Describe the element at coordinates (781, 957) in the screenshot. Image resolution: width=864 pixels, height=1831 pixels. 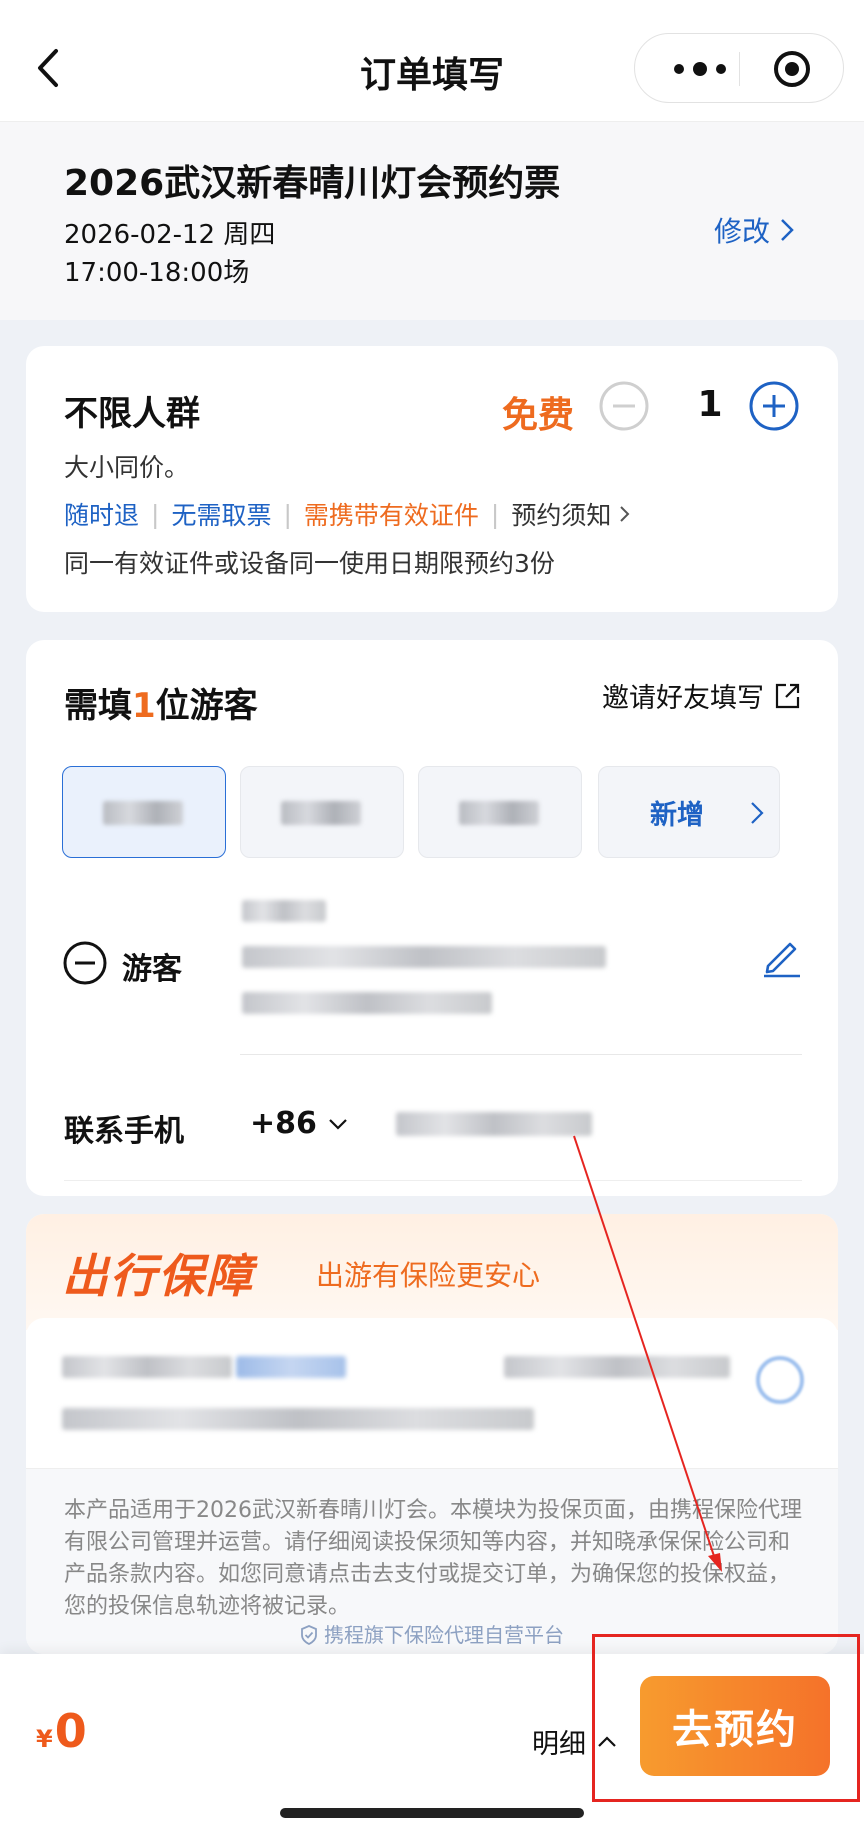
I see `edit-icon` at that location.